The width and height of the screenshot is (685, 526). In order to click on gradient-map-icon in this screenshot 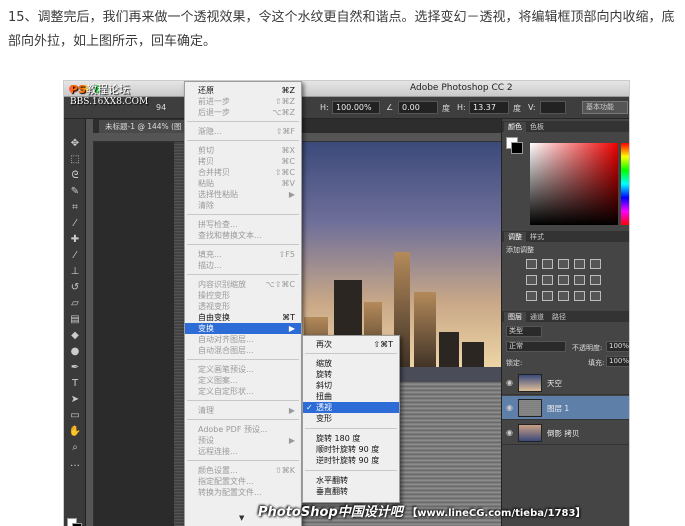, I will do `click(579, 296)`.